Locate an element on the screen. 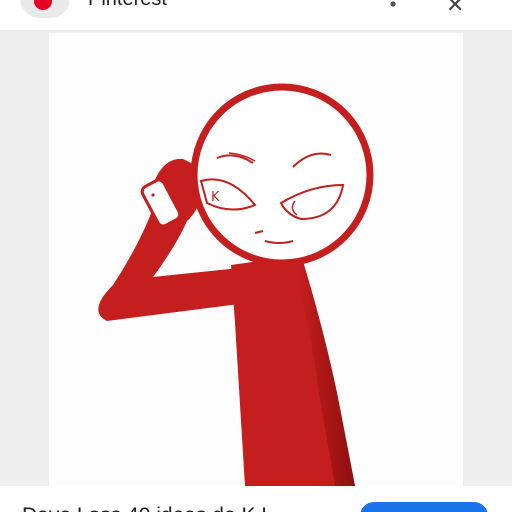 The image size is (512, 512). drawn-letter: K is located at coordinates (215, 197).